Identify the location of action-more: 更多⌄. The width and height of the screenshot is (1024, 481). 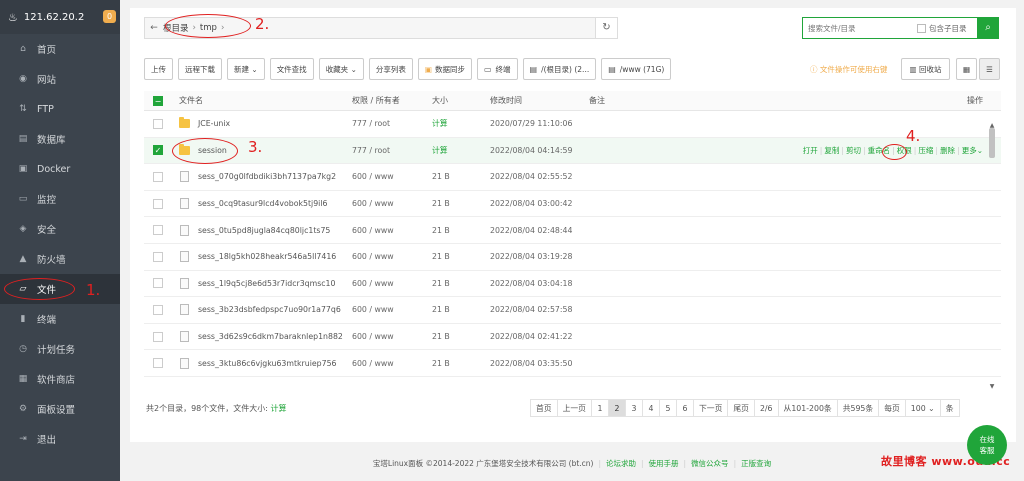
(972, 150).